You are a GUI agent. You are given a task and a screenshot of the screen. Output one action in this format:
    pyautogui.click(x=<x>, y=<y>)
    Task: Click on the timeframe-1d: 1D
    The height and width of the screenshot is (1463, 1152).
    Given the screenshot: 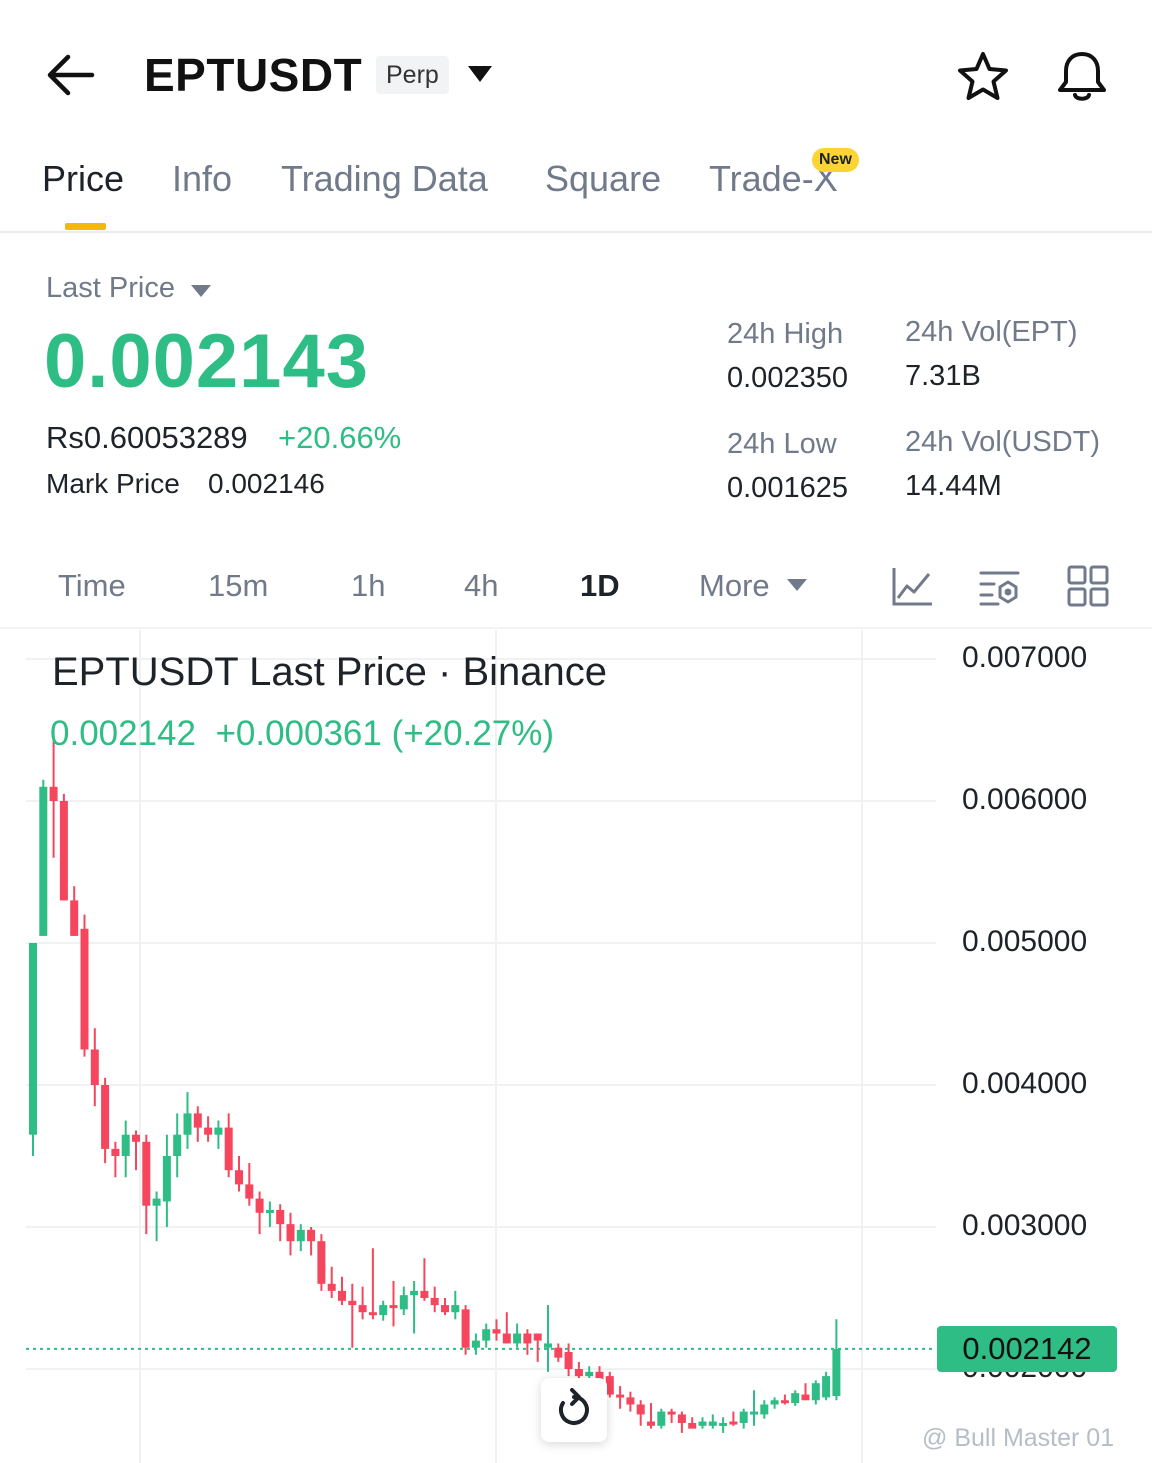 What is the action you would take?
    pyautogui.click(x=600, y=586)
    